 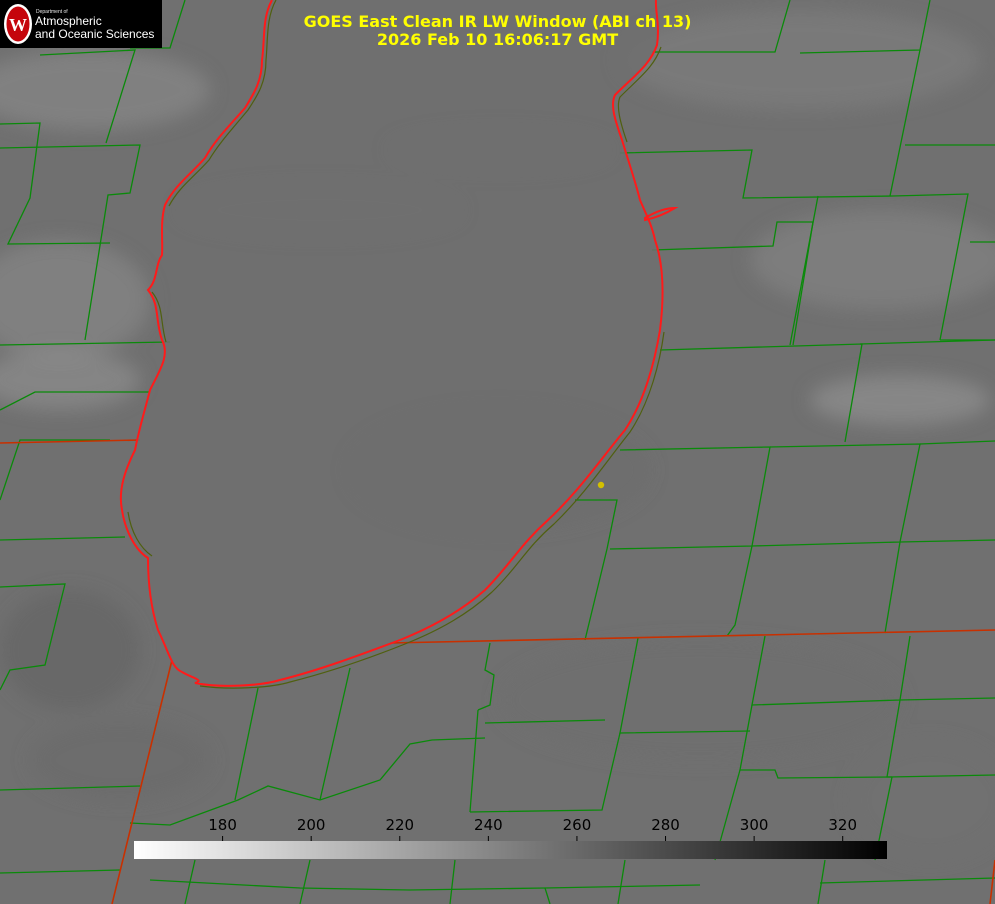 What do you see at coordinates (601, 485) in the screenshot?
I see `location-marker` at bounding box center [601, 485].